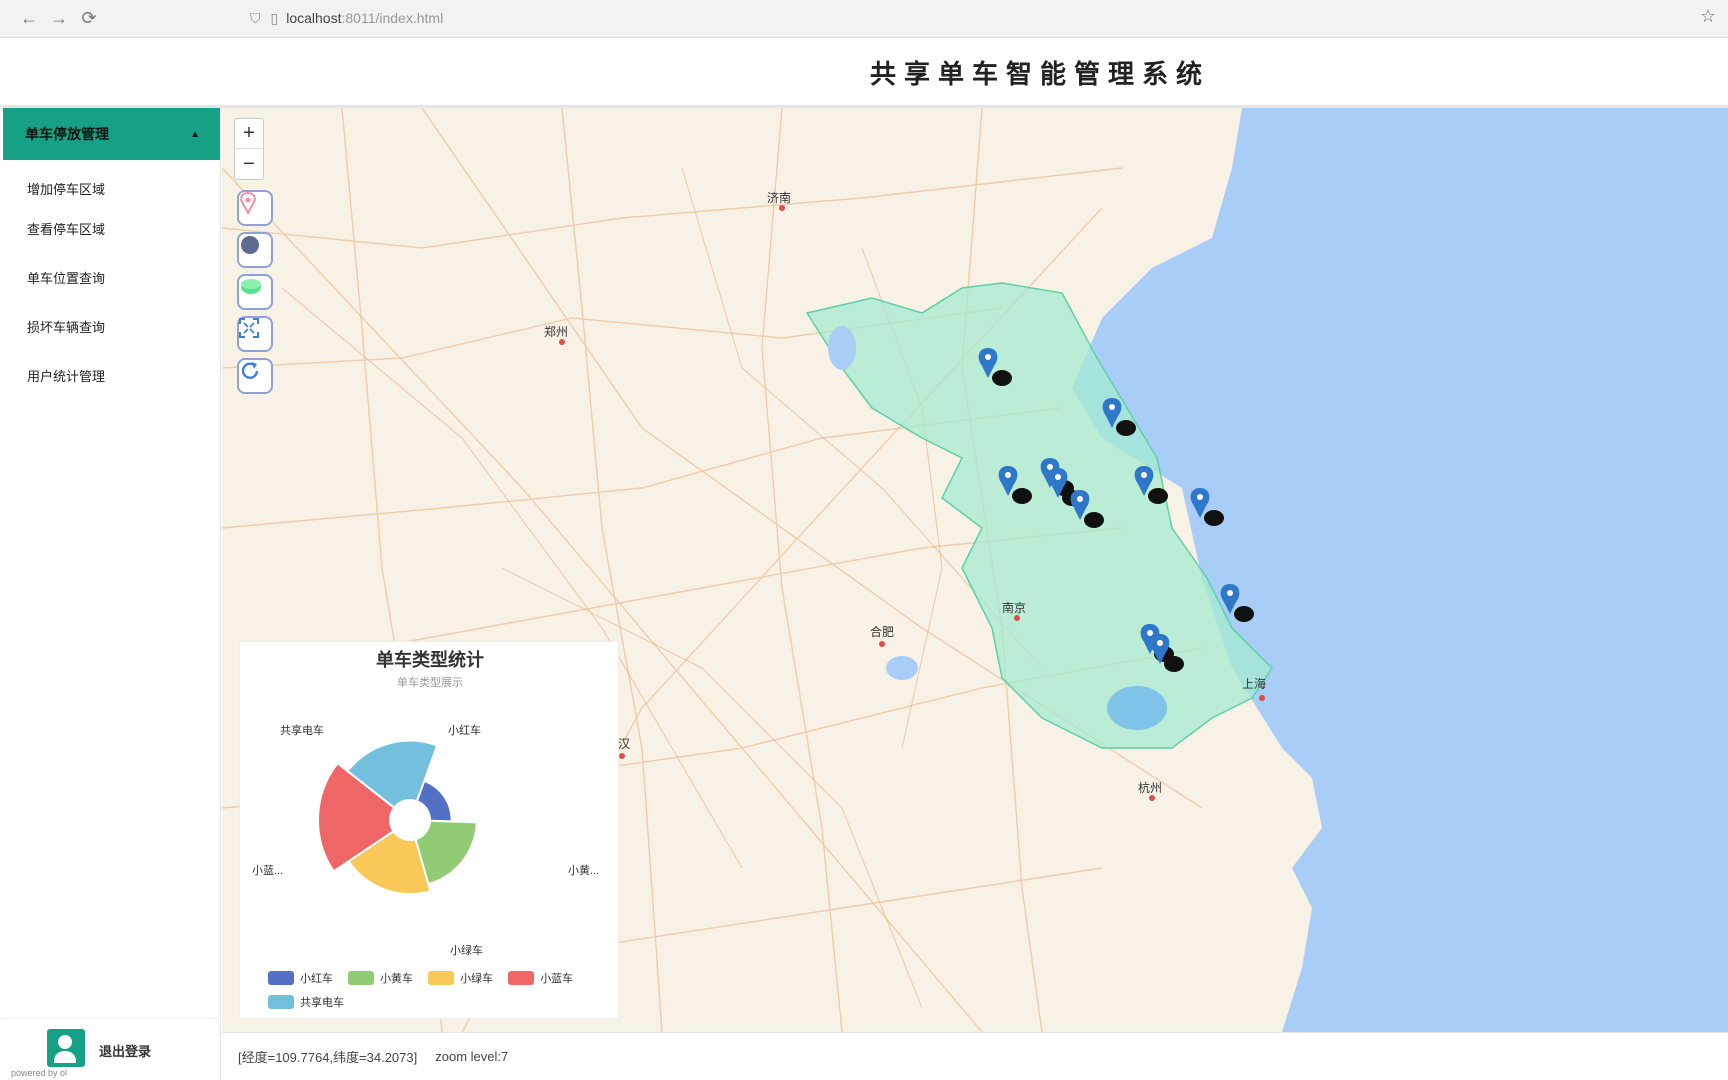 The height and width of the screenshot is (1080, 1728). Describe the element at coordinates (195, 134) in the screenshot. I see `chevron-up-icon: ▲` at that location.